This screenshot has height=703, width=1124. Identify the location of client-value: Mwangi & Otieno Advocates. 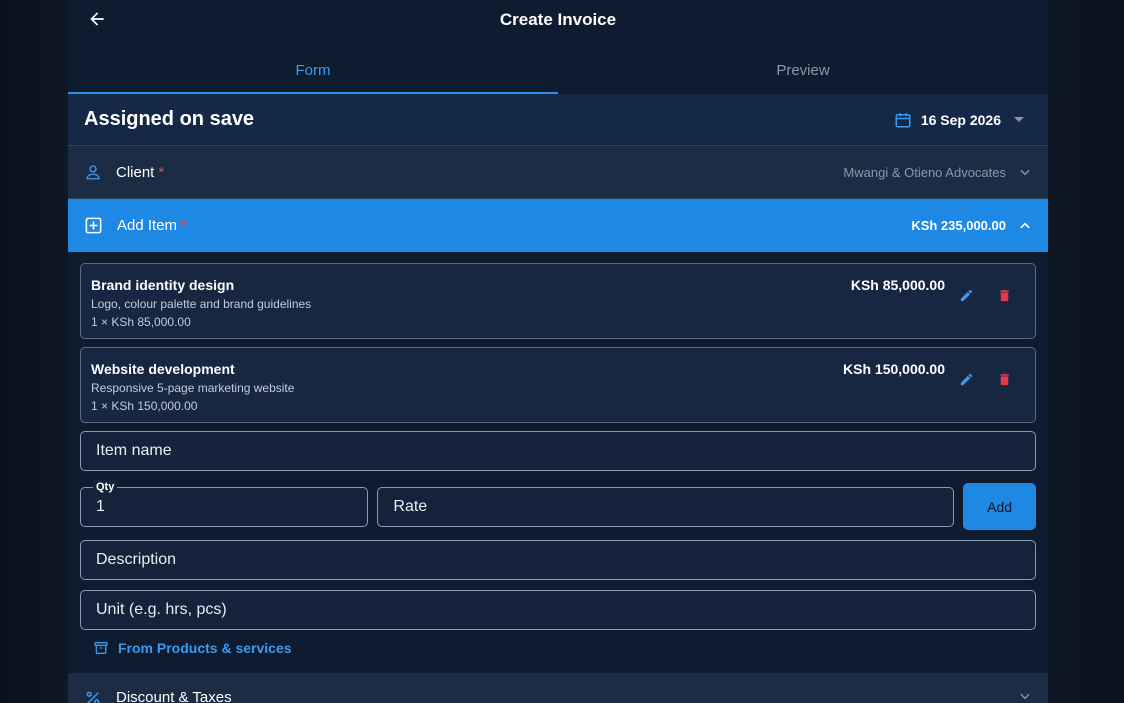
(924, 172).